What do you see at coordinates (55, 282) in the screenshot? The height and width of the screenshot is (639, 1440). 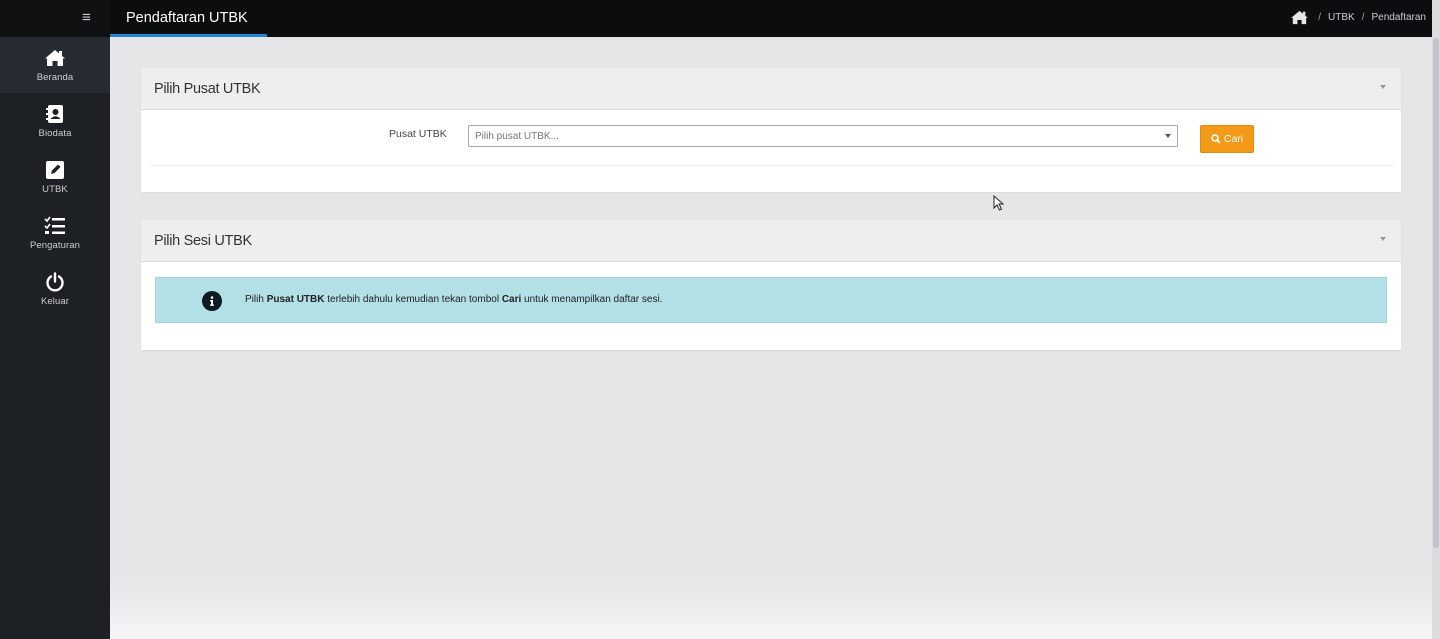 I see `power-icon` at bounding box center [55, 282].